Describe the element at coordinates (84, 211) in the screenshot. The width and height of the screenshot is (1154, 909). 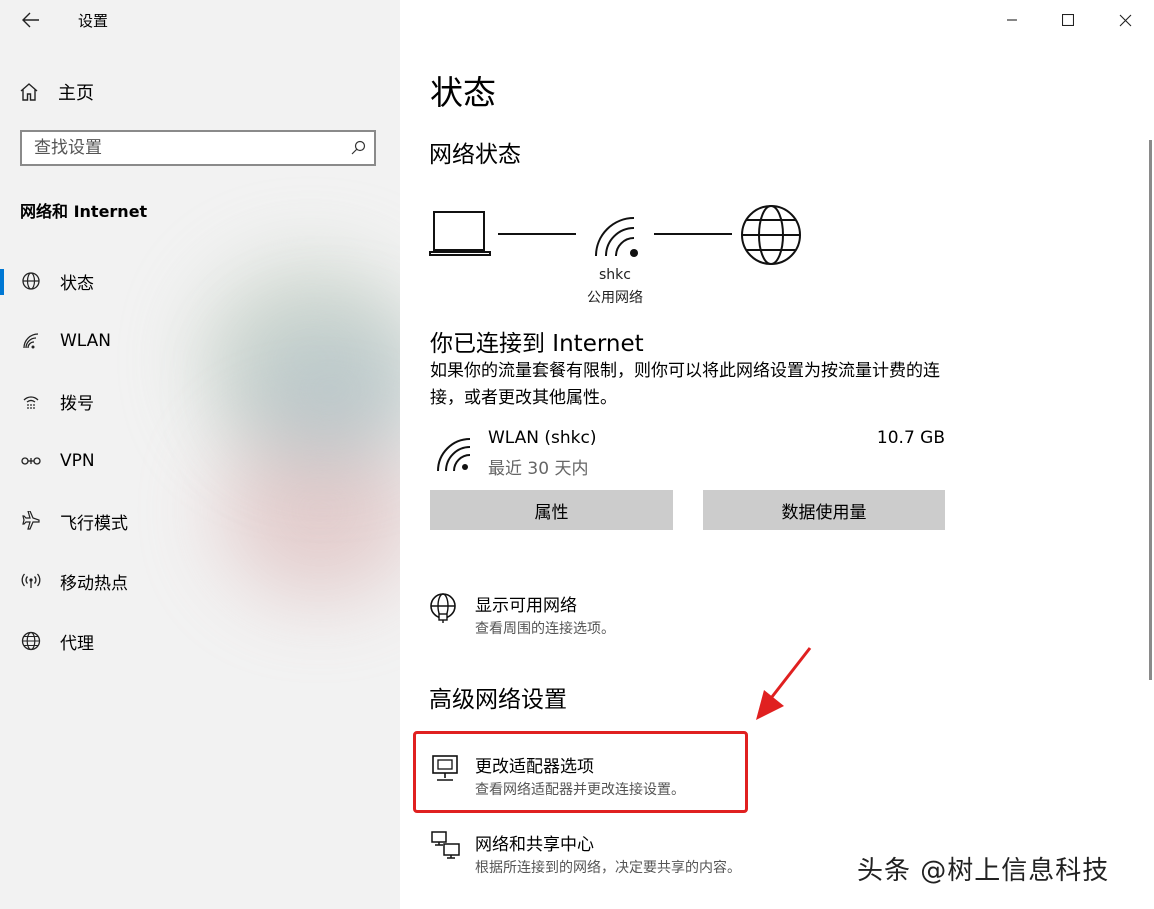
I see `section-heading: 网络和 Internet` at that location.